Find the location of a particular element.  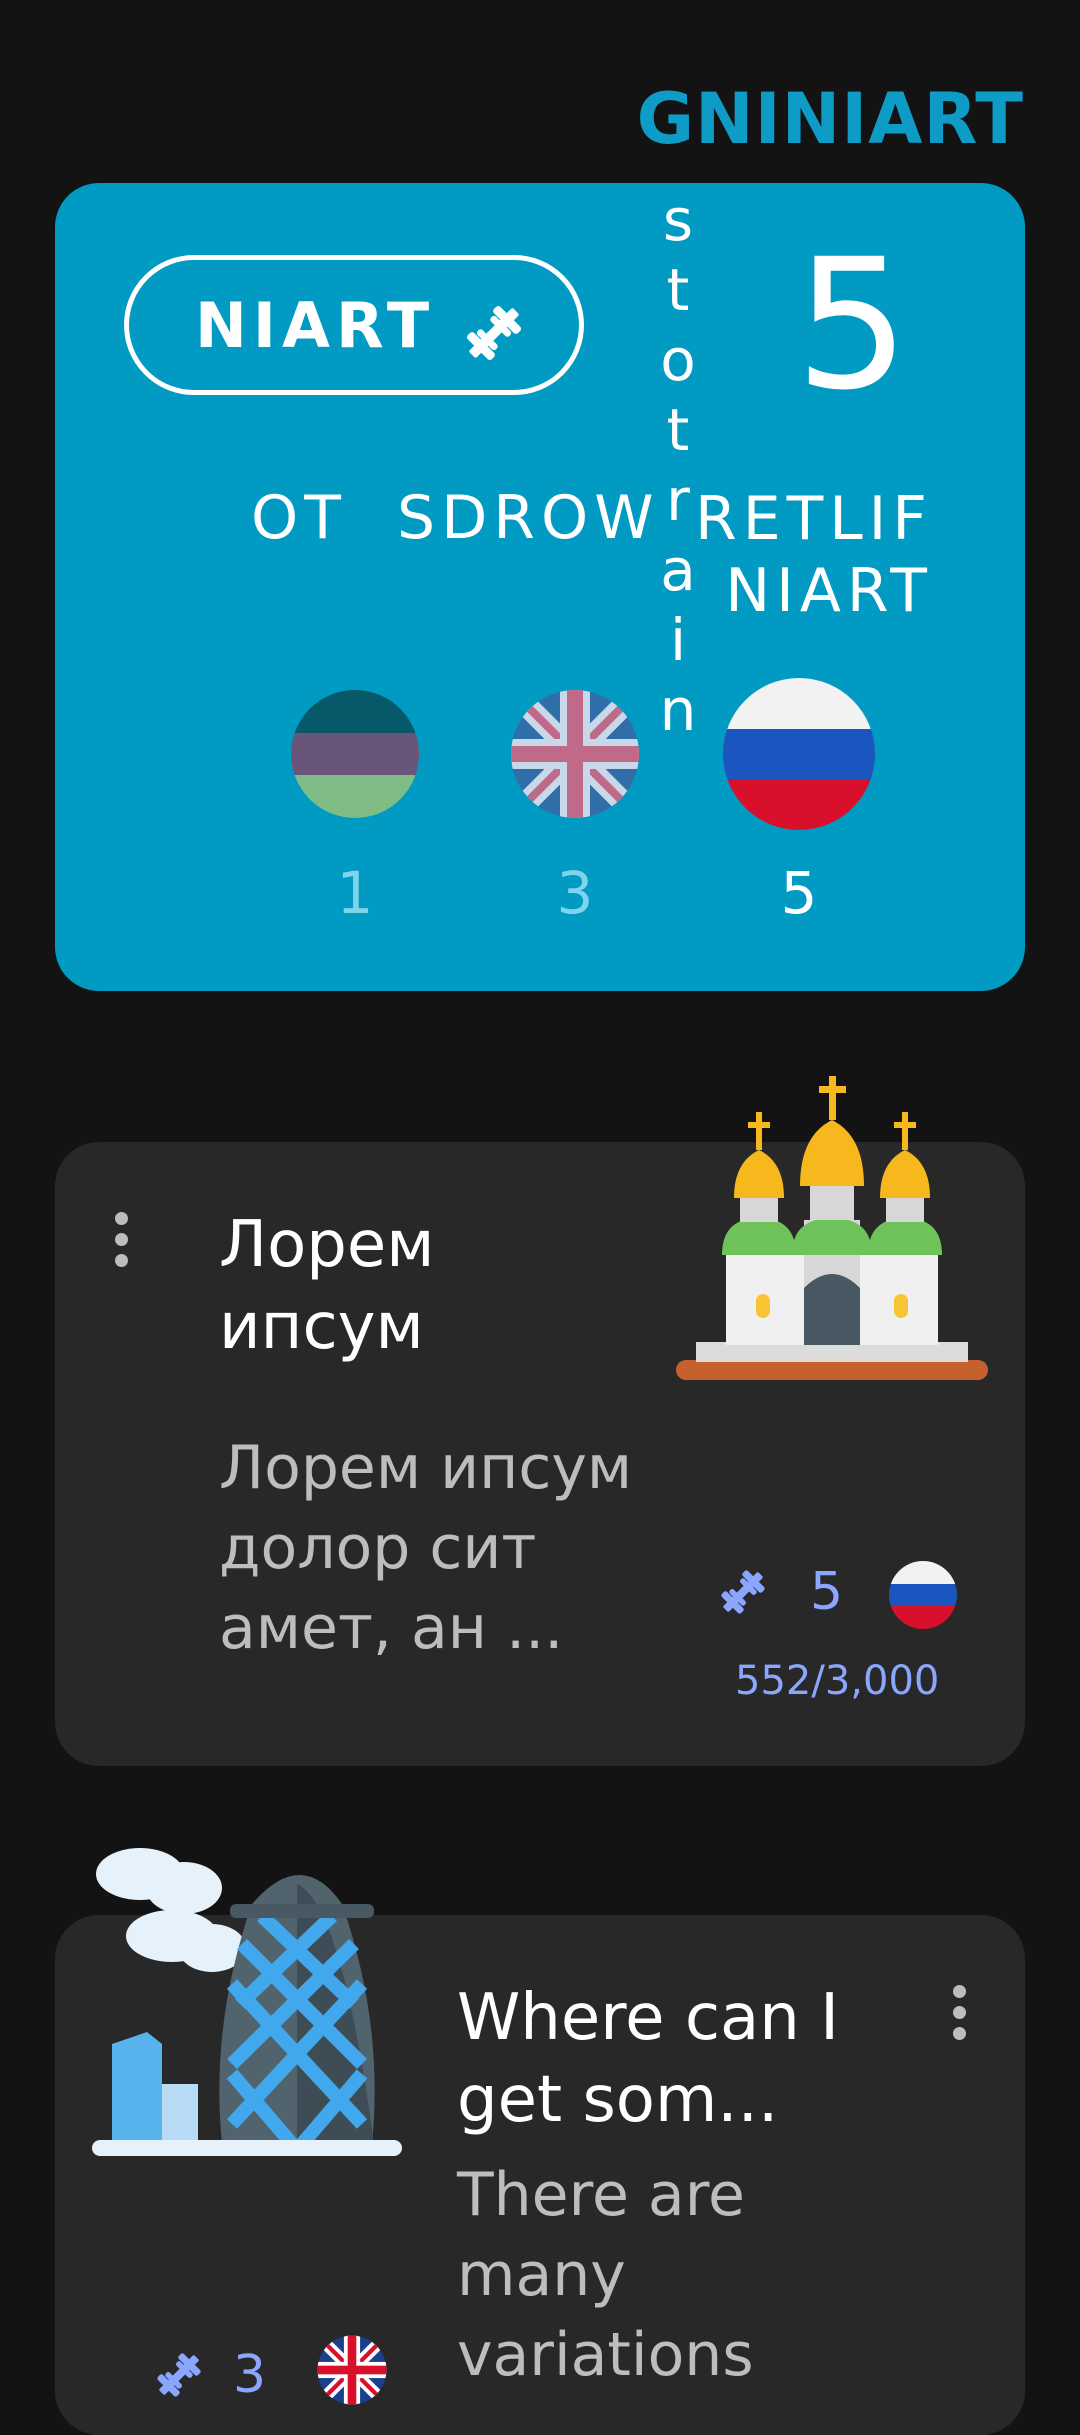

reading-progress: 552/3,000 is located at coordinates (837, 1681).